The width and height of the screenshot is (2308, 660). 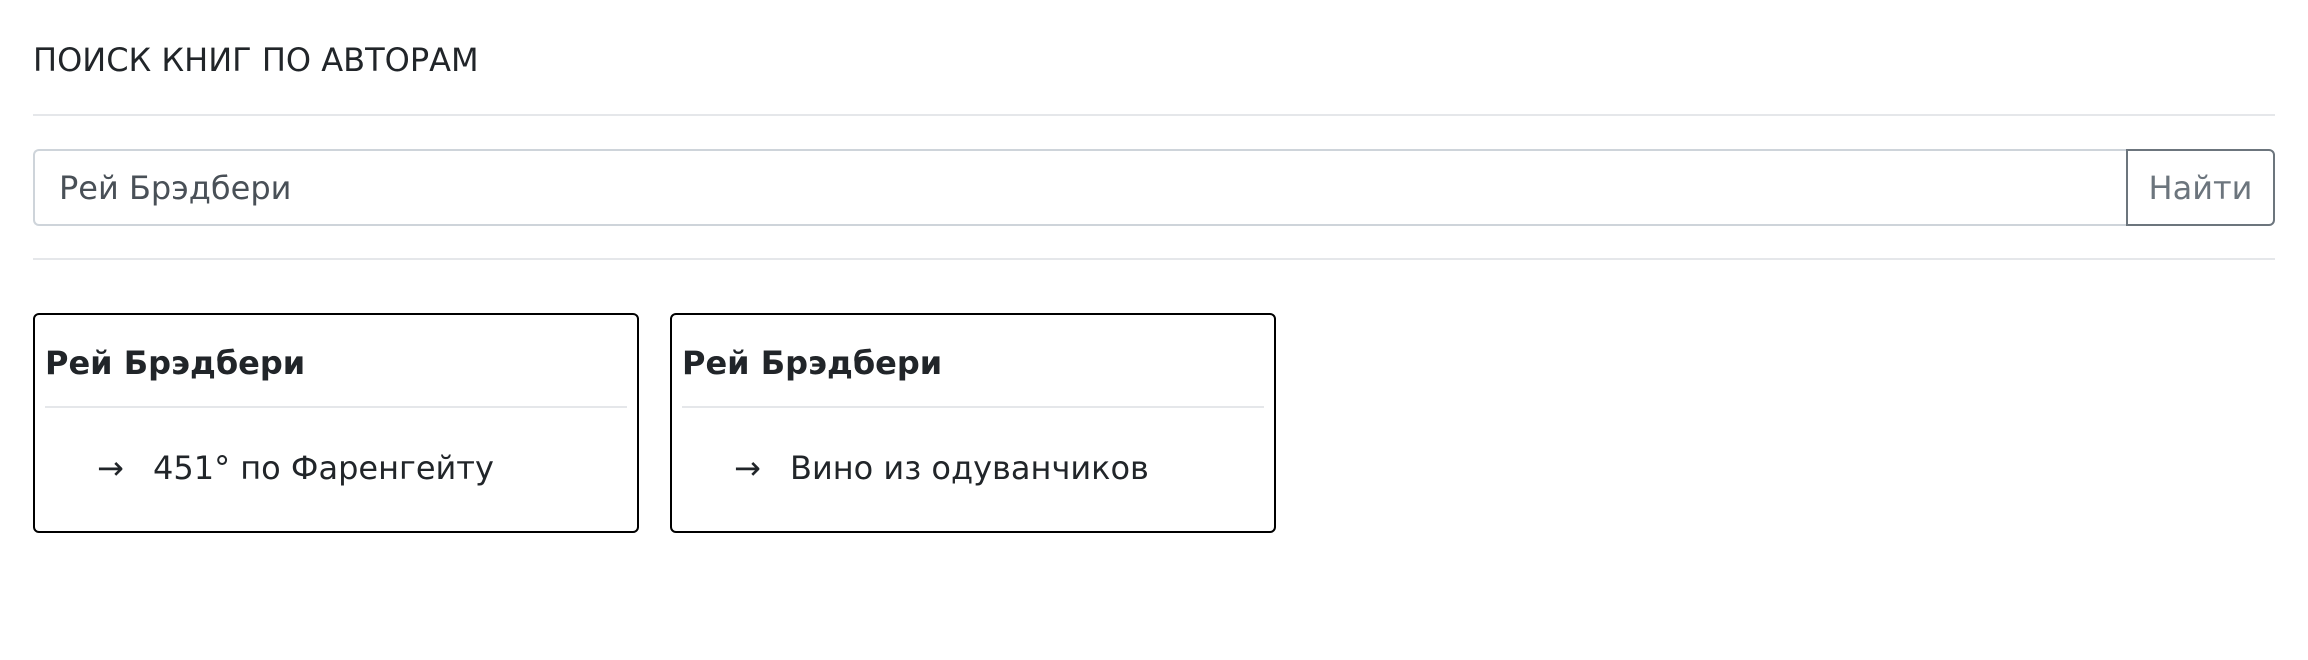 I want to click on search-bar: Найти, so click(x=1154, y=187).